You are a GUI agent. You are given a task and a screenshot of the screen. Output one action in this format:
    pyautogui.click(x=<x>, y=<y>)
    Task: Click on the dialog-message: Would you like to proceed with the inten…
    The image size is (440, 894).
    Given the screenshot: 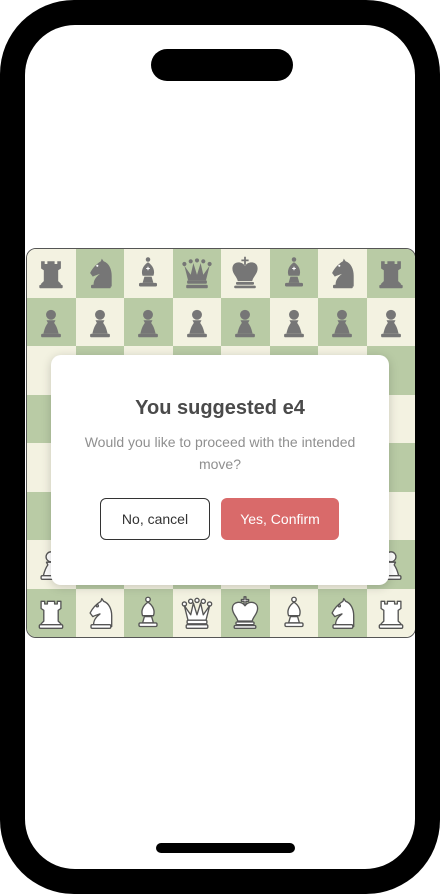 What is the action you would take?
    pyautogui.click(x=220, y=453)
    